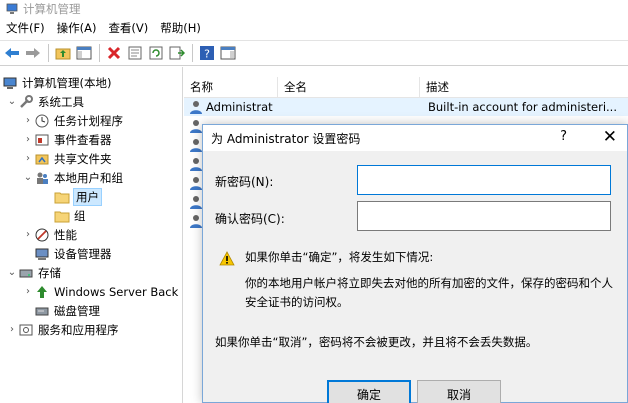  What do you see at coordinates (415, 138) in the screenshot?
I see `dialog-title-bar: 为 Administrator 设置密码 ? ✕` at bounding box center [415, 138].